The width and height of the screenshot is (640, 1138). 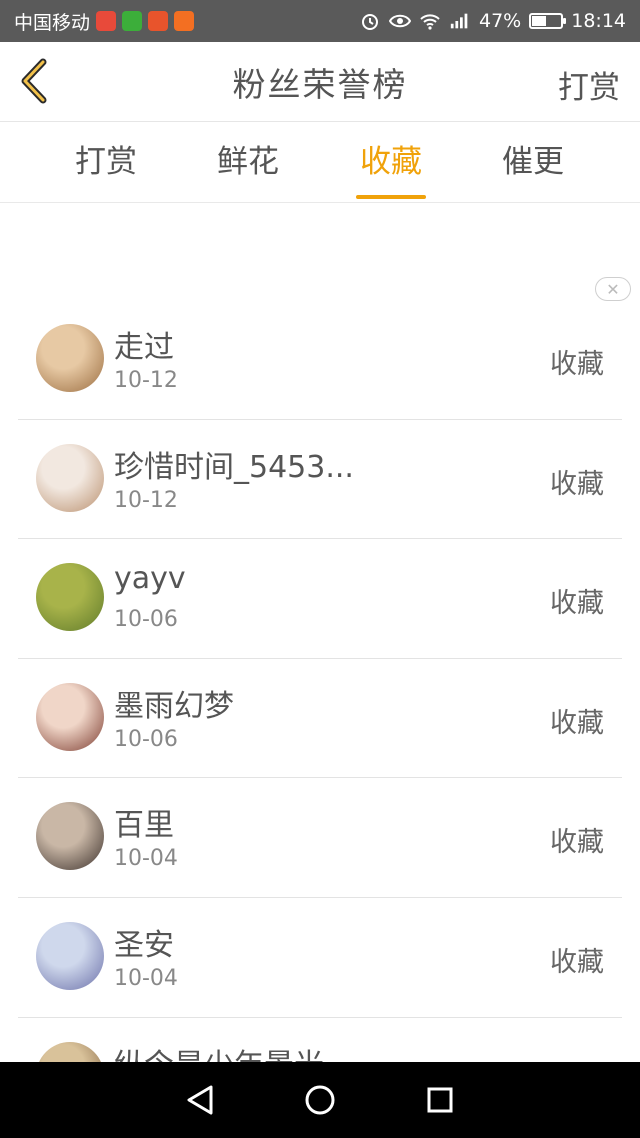 What do you see at coordinates (320, 21) in the screenshot?
I see `status-bar: 中国移动 47% 18:14` at bounding box center [320, 21].